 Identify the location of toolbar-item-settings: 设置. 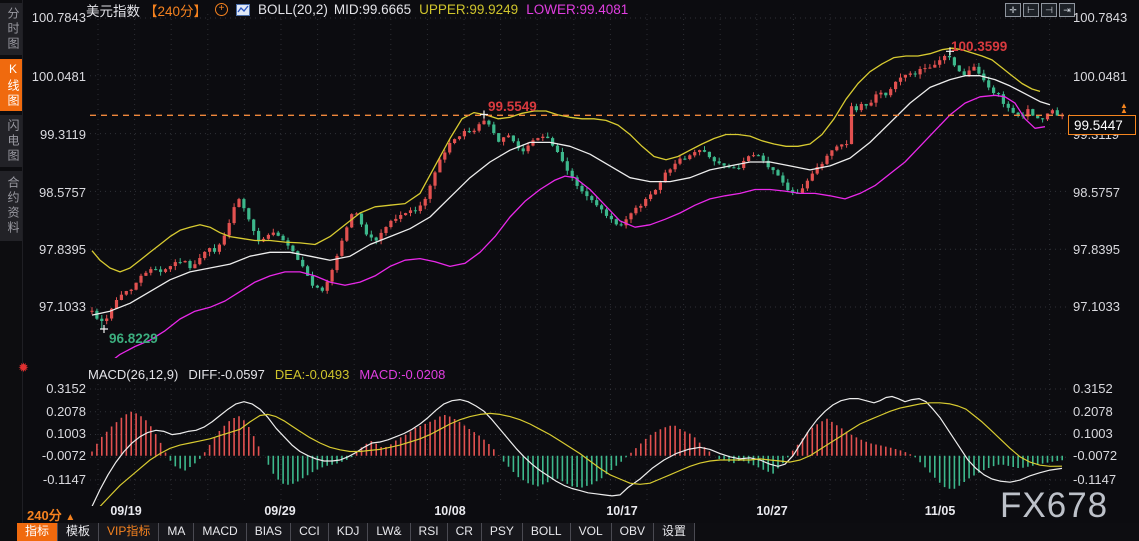
(674, 532).